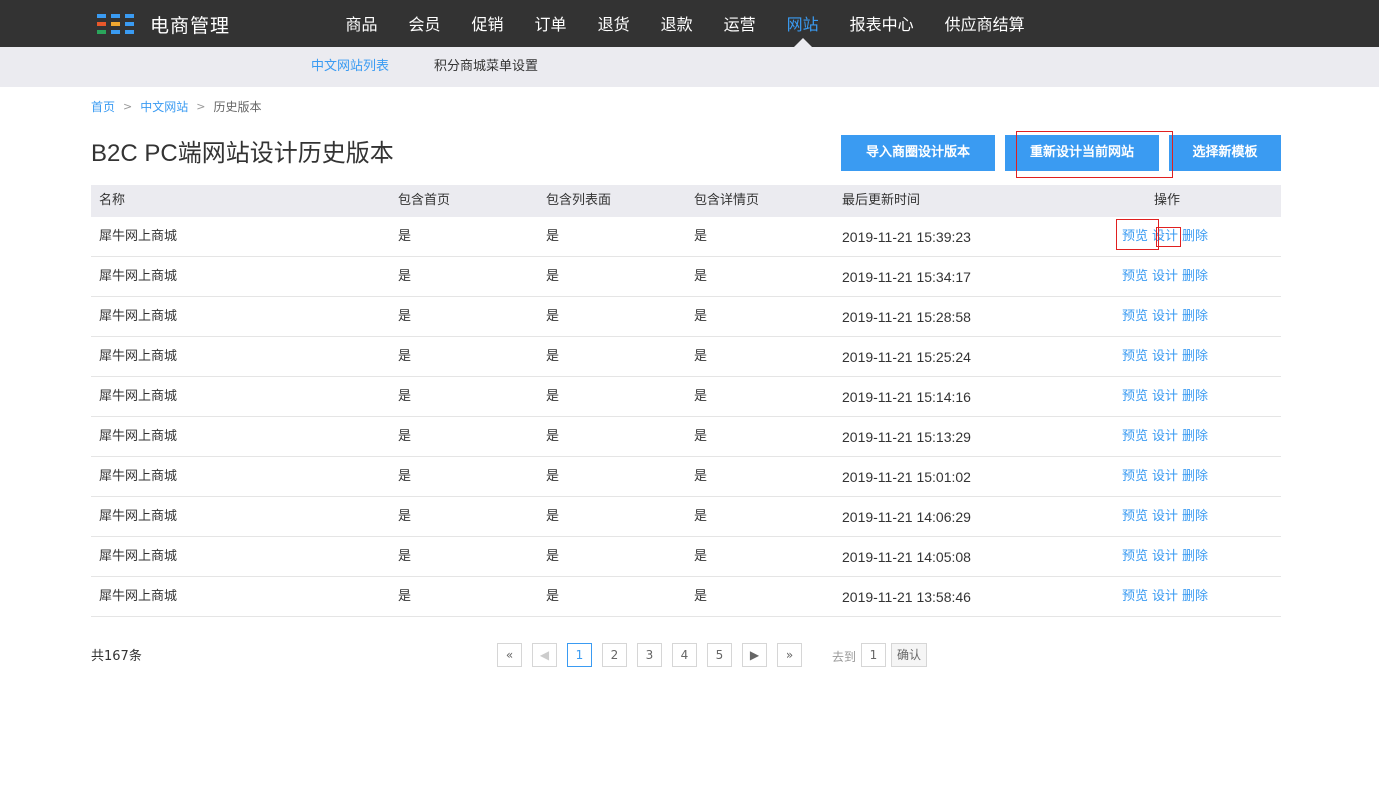 The width and height of the screenshot is (1379, 786). What do you see at coordinates (509, 655) in the screenshot?
I see `first-page-button: «` at bounding box center [509, 655].